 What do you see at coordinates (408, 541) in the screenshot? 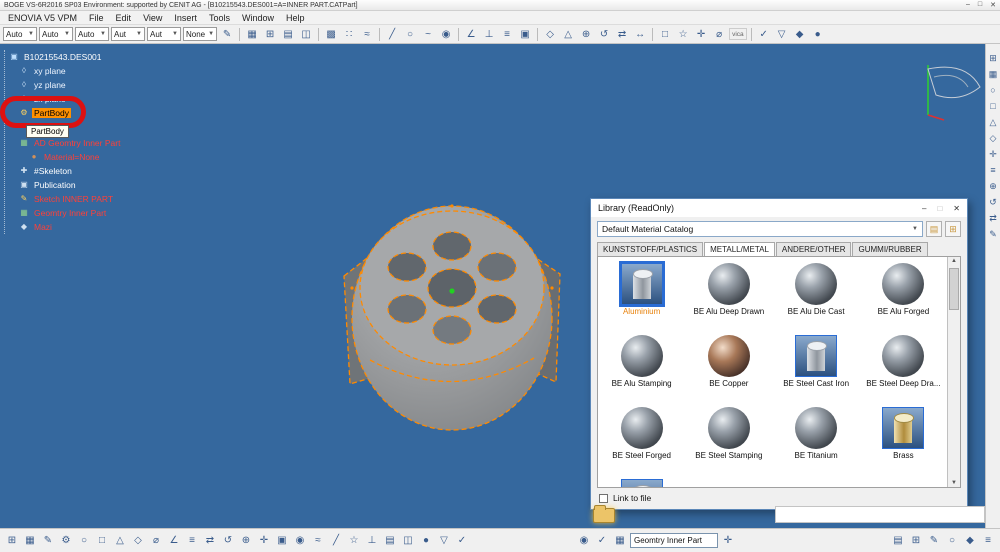
I see `statusbar-icon: ◫` at bounding box center [408, 541].